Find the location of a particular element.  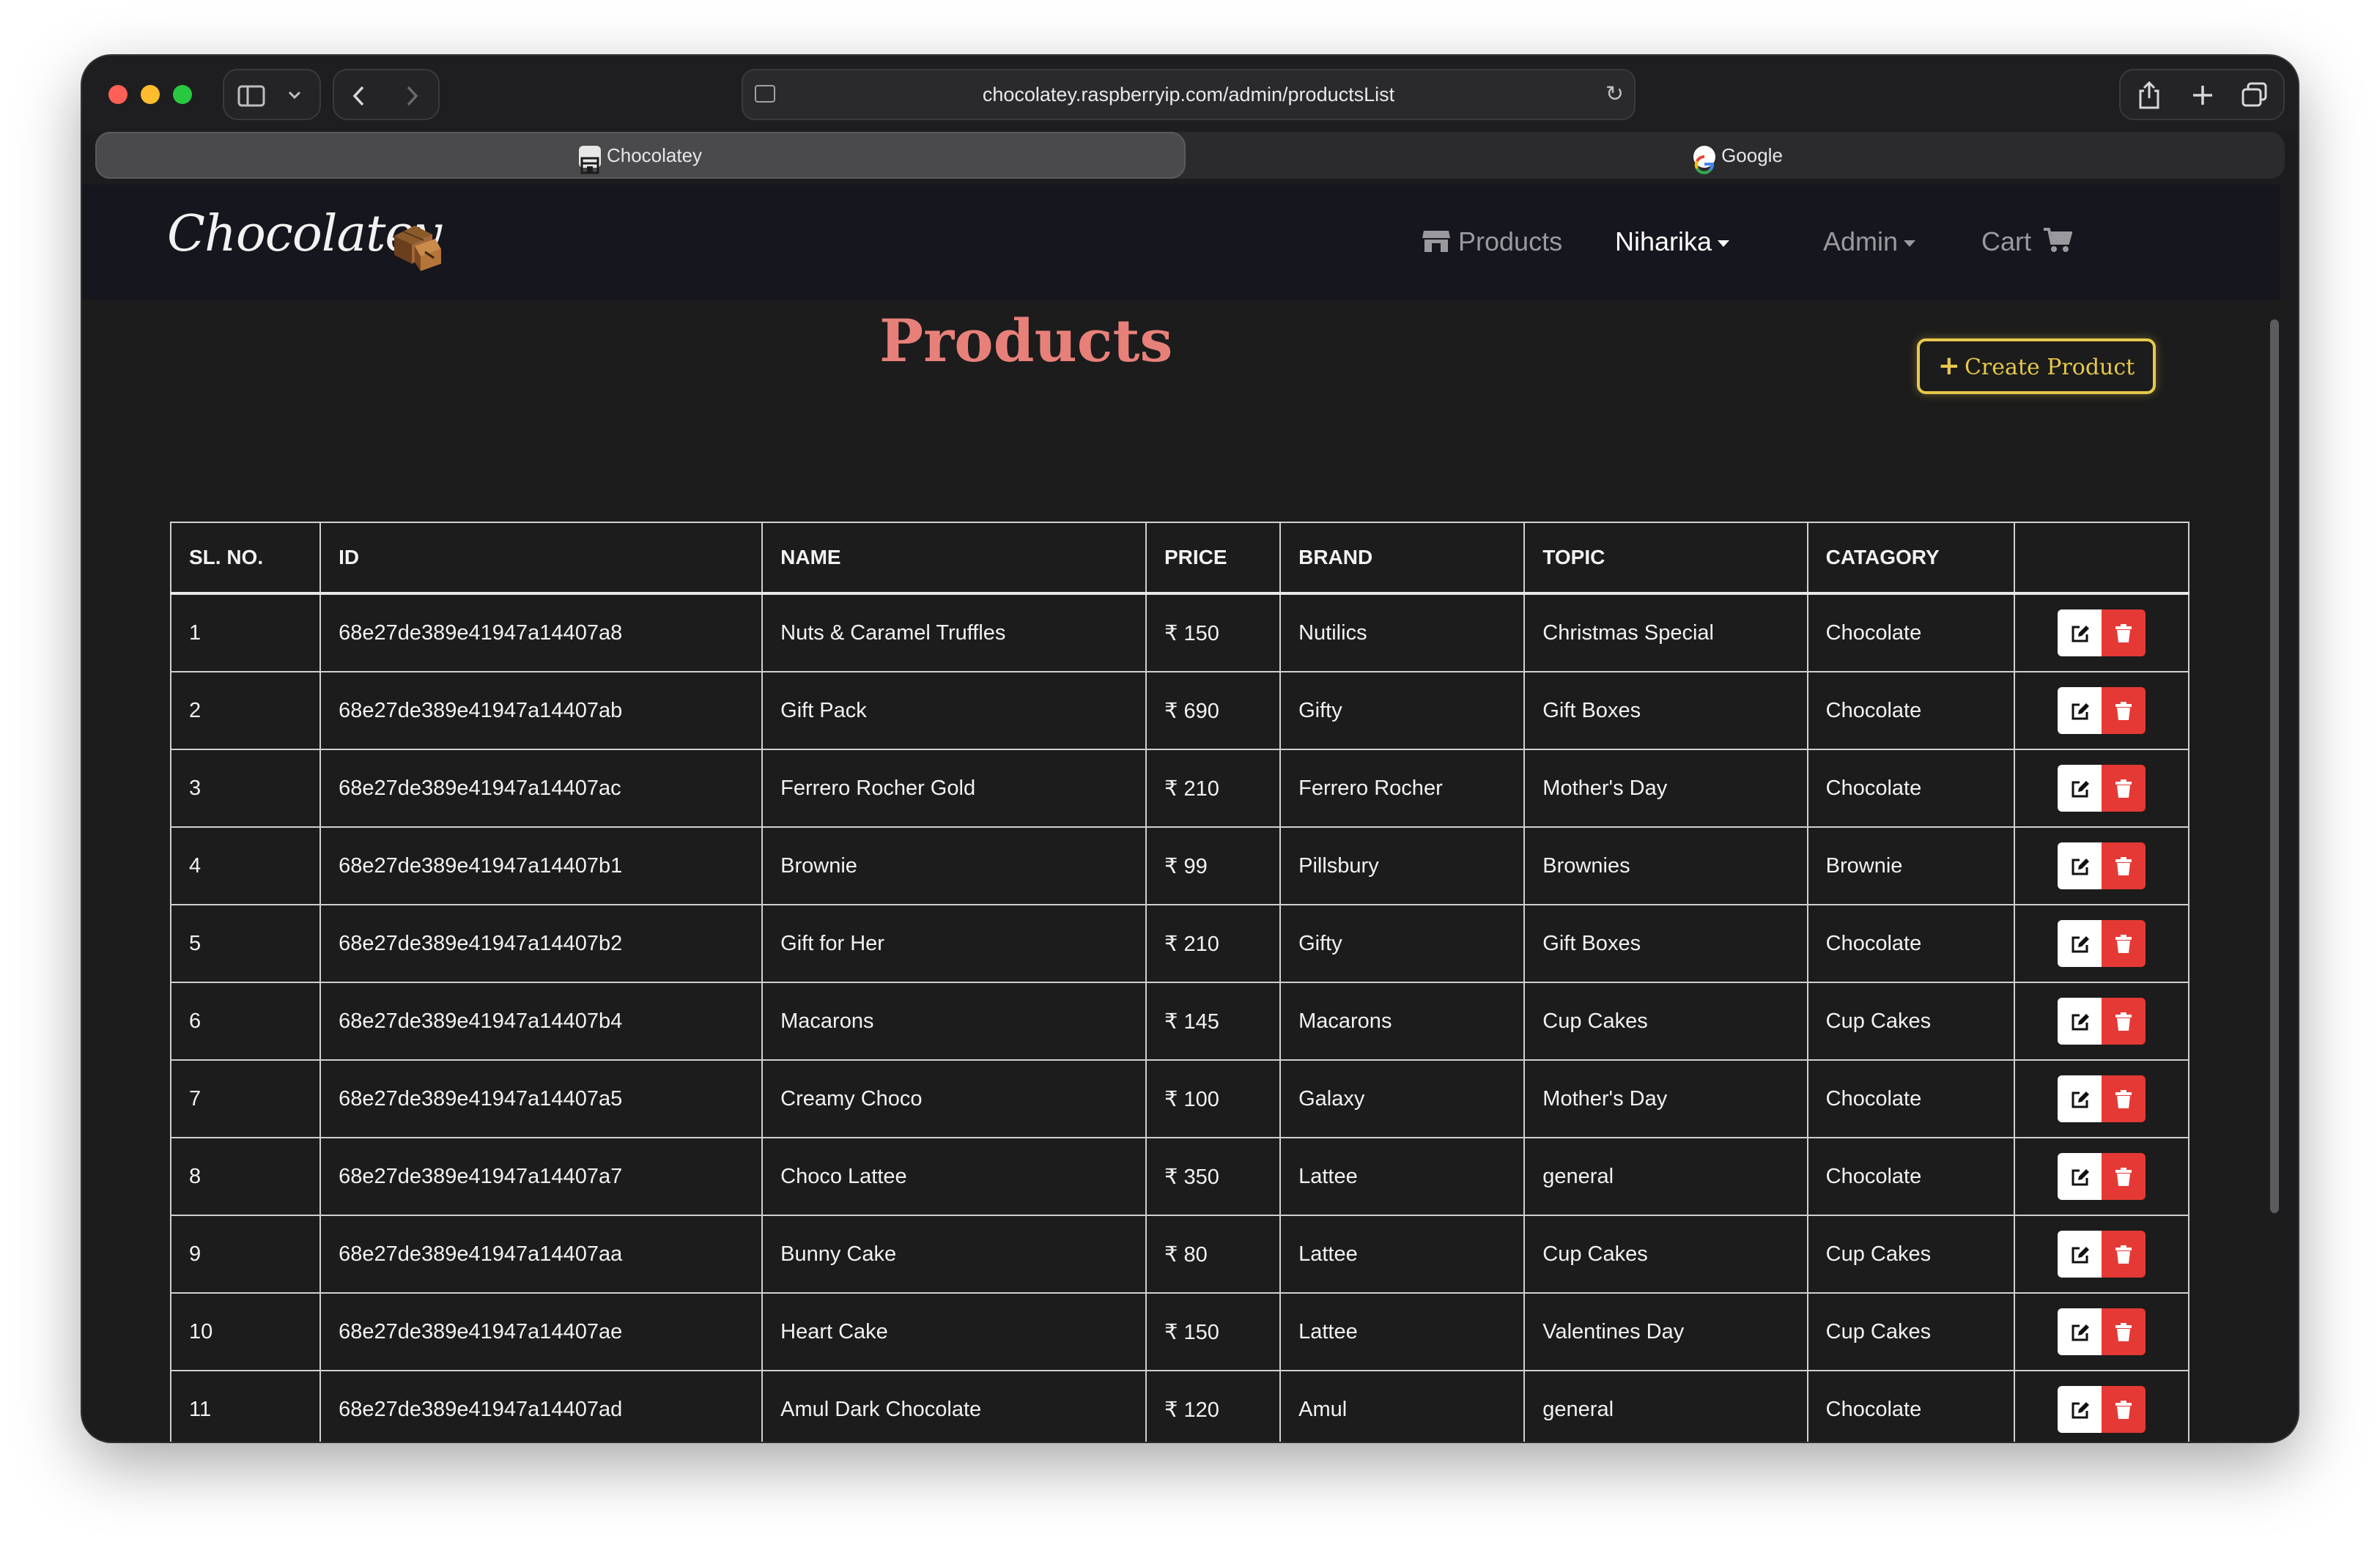

cell-sl-no: 7 is located at coordinates (245, 1098).